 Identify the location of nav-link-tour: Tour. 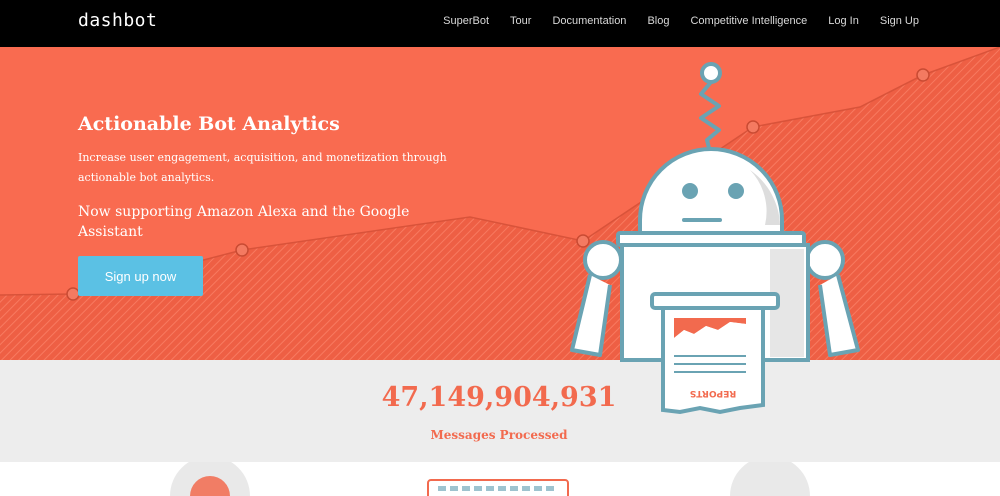
(520, 21).